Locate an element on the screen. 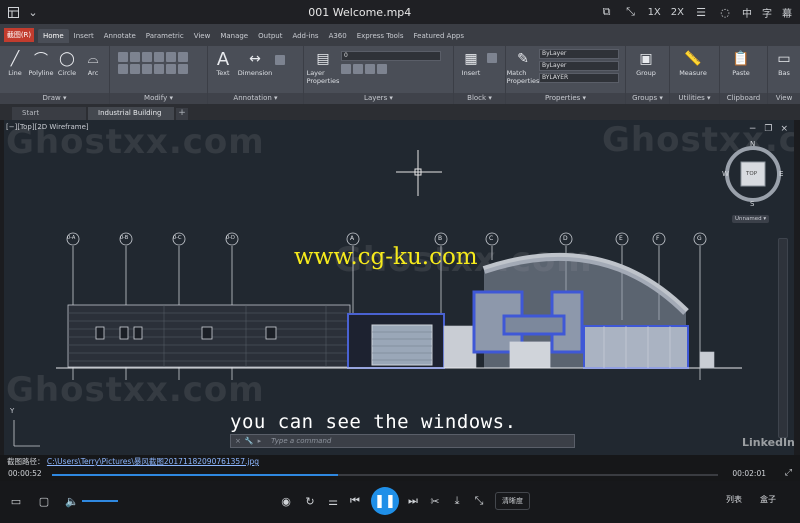  download-icon: ⤓ is located at coordinates (457, 501).